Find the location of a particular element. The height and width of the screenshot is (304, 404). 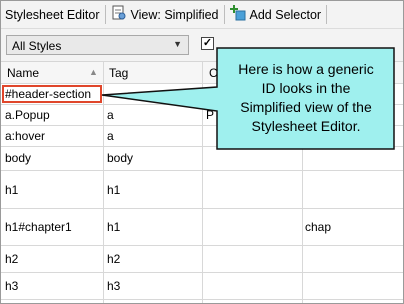

callout-line: Here is how a generic is located at coordinates (306, 69).